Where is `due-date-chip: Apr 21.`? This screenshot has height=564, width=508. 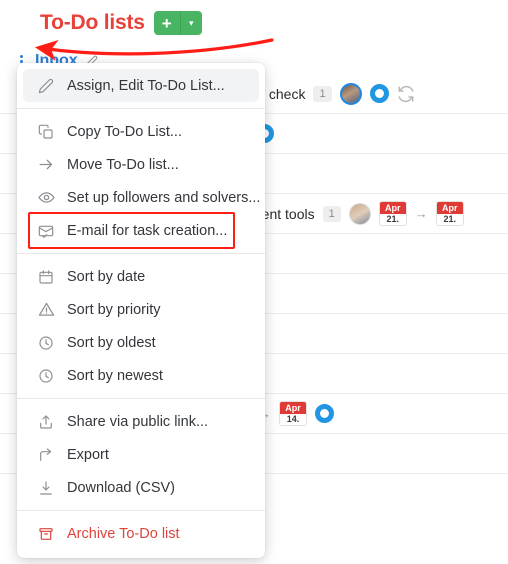
due-date-chip: Apr 21. is located at coordinates (449, 213).